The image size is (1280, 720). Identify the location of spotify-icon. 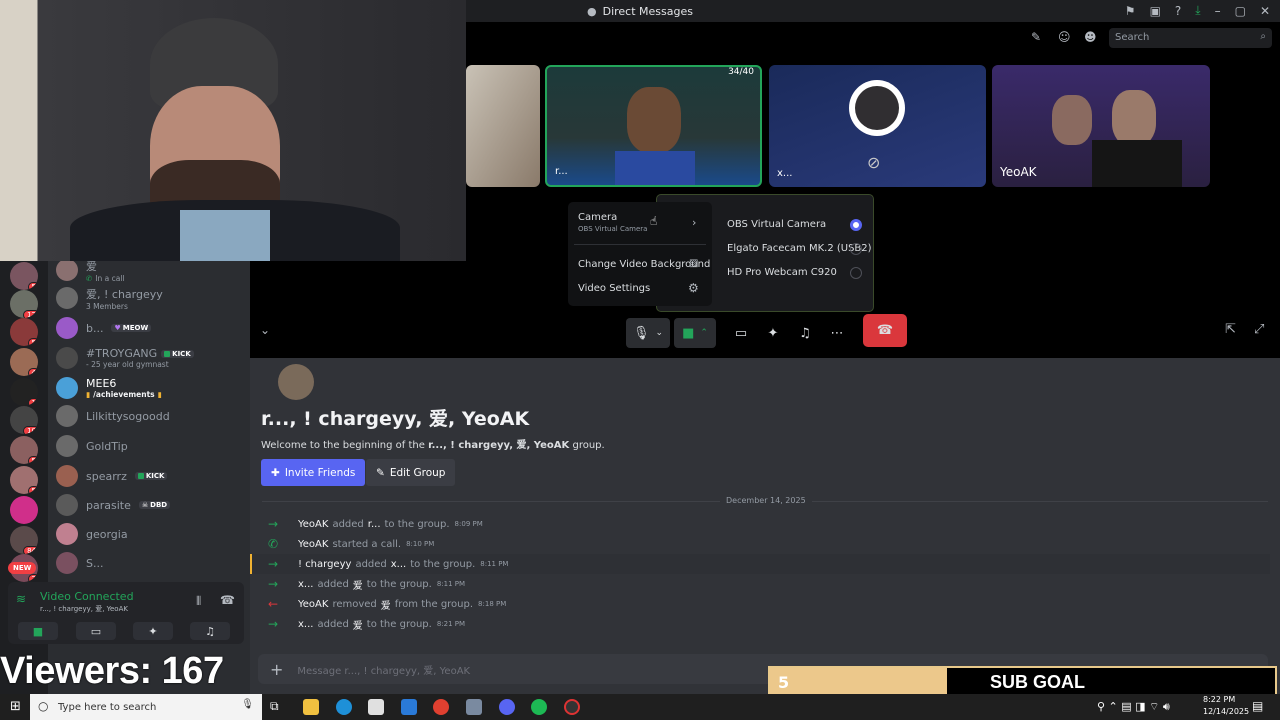
(539, 707).